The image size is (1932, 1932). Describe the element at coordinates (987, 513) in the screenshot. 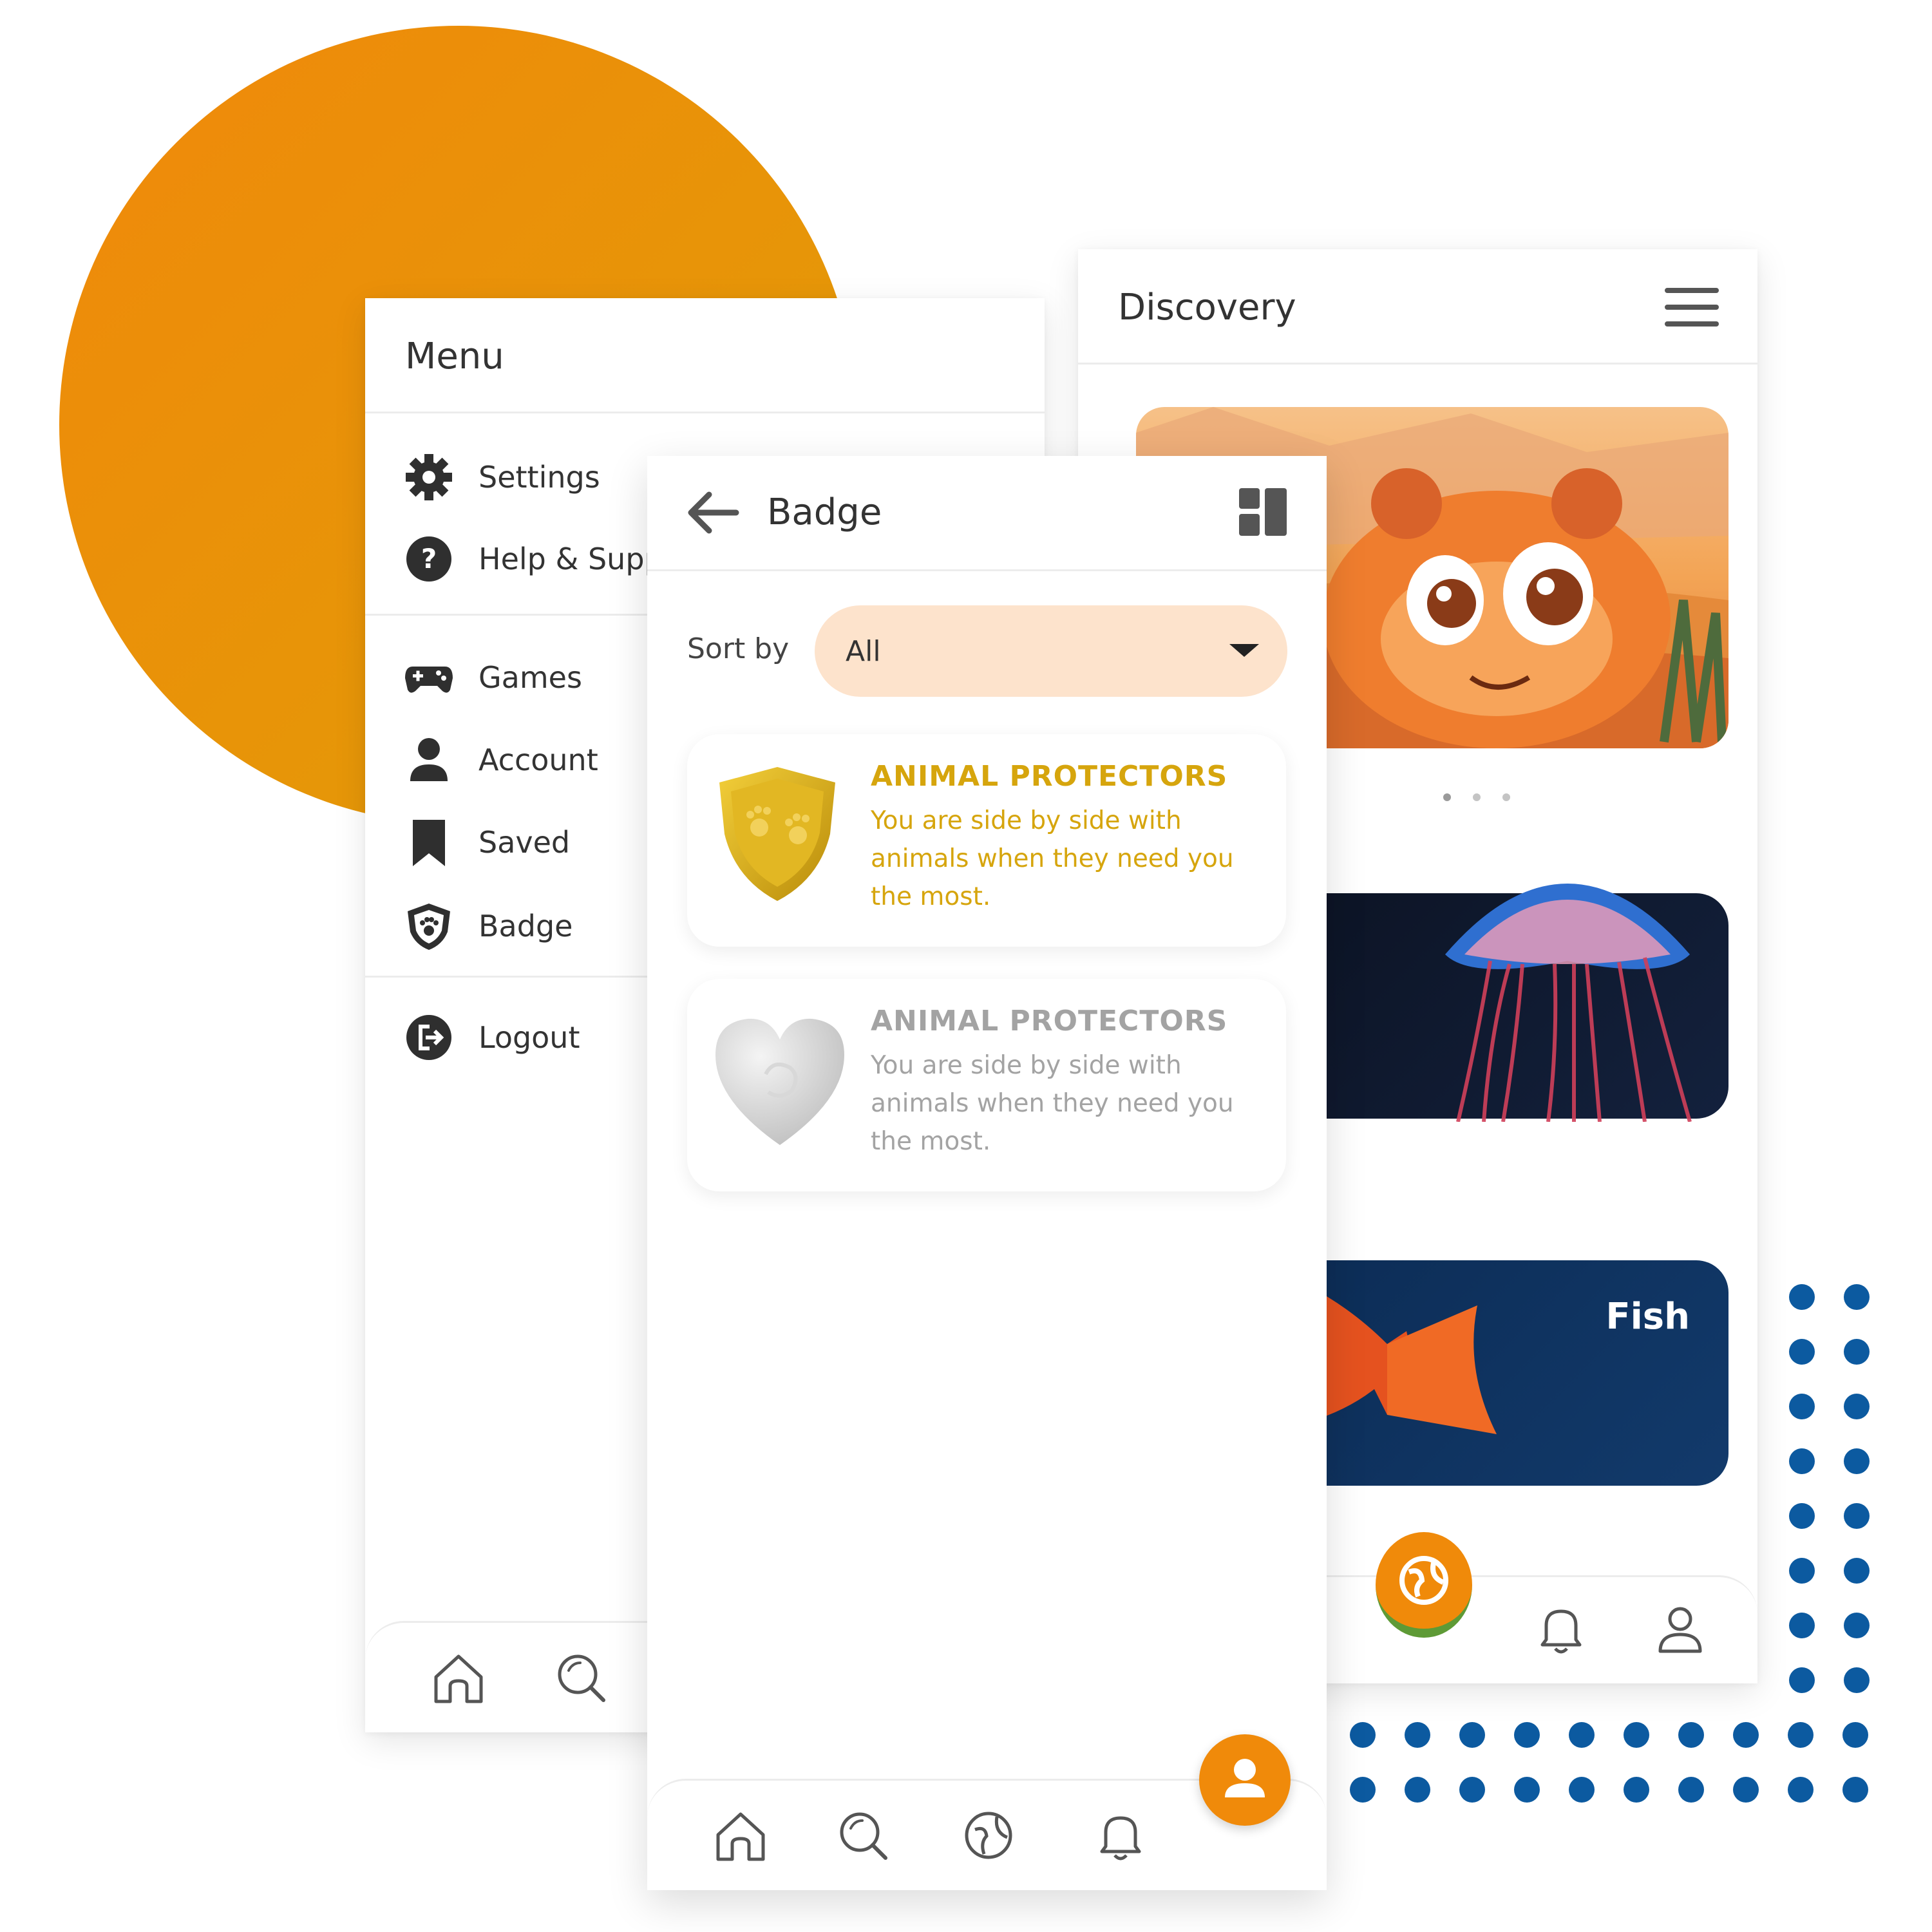

I see `badge-header: Badge` at that location.